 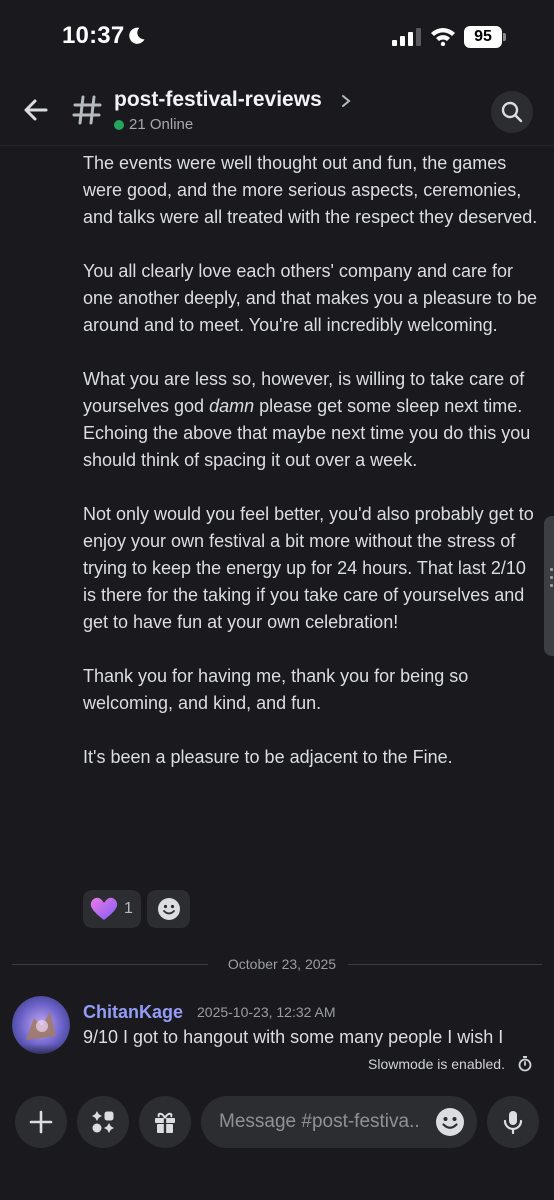 What do you see at coordinates (443, 37) in the screenshot?
I see `wifi-icon` at bounding box center [443, 37].